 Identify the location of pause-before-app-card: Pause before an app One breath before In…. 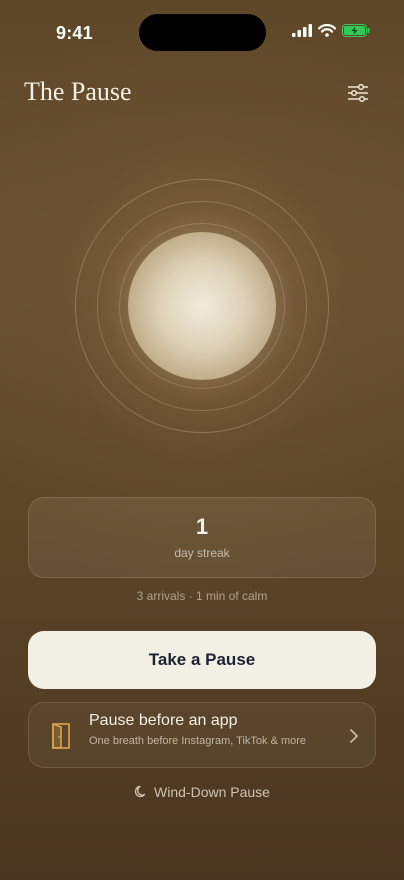
(202, 735).